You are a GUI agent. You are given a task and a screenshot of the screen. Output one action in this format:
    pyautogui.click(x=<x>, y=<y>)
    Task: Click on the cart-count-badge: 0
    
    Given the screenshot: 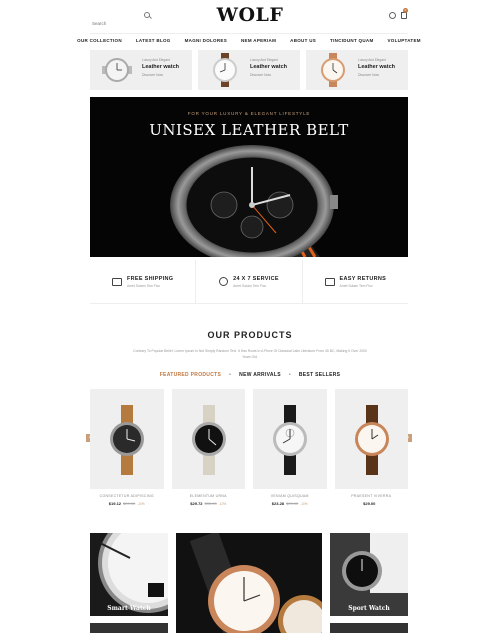 What is the action you would take?
    pyautogui.click(x=405, y=10)
    